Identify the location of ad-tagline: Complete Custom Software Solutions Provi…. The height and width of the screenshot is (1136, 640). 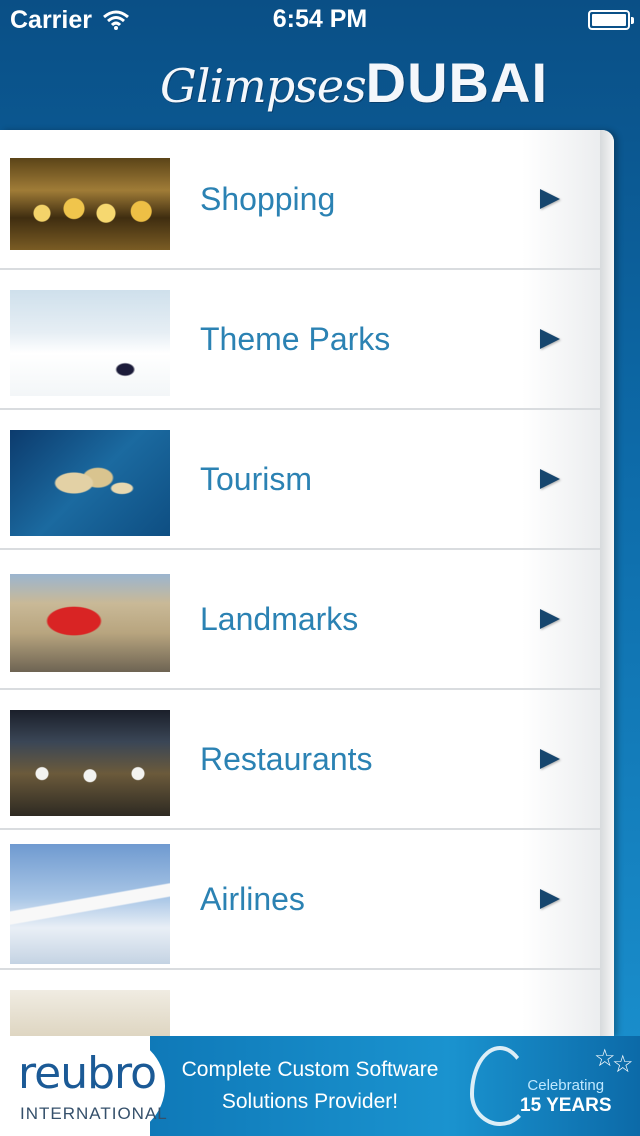
(310, 1086).